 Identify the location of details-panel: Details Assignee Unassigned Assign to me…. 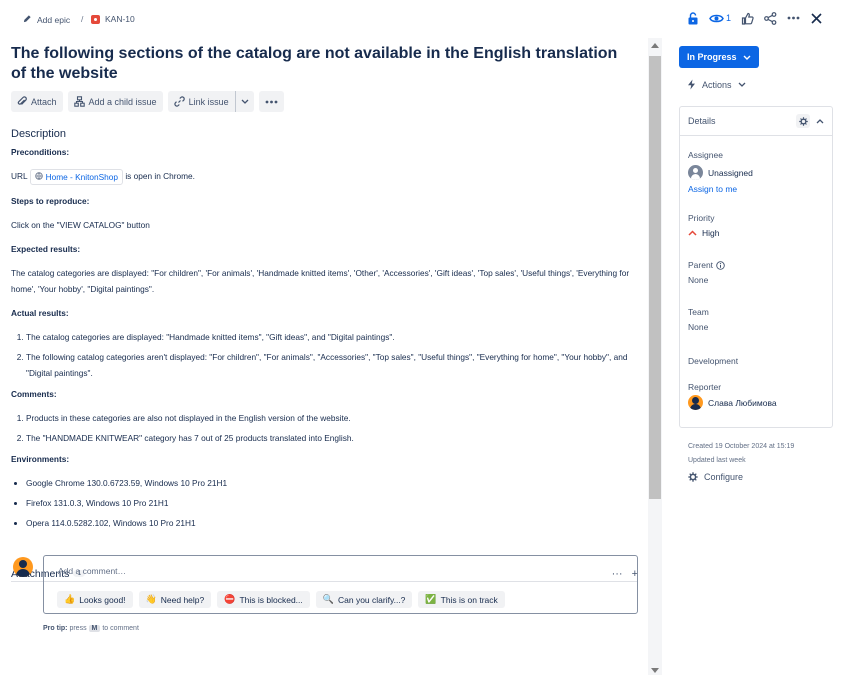
(756, 267).